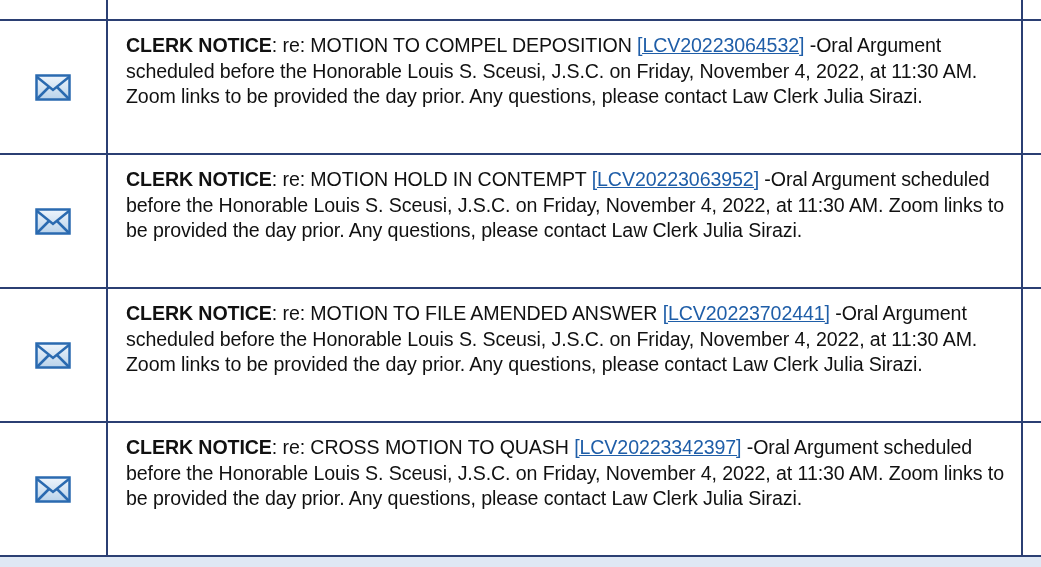 The width and height of the screenshot is (1041, 567). I want to click on case-link: [LCV20223702441], so click(746, 313).